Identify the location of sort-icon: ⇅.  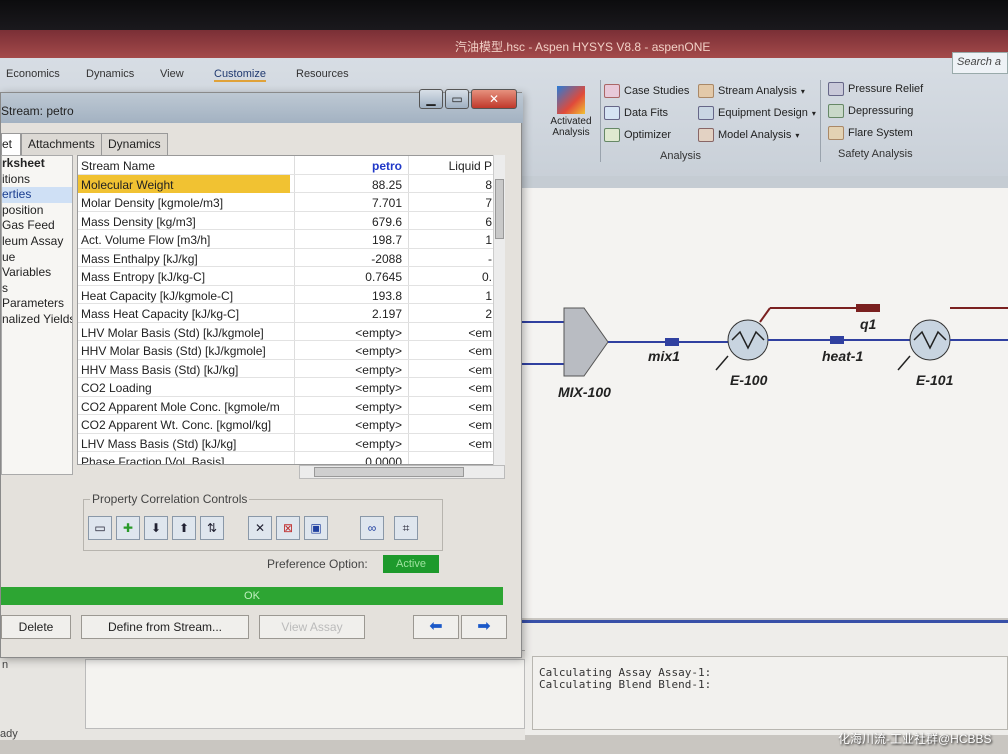
(212, 528).